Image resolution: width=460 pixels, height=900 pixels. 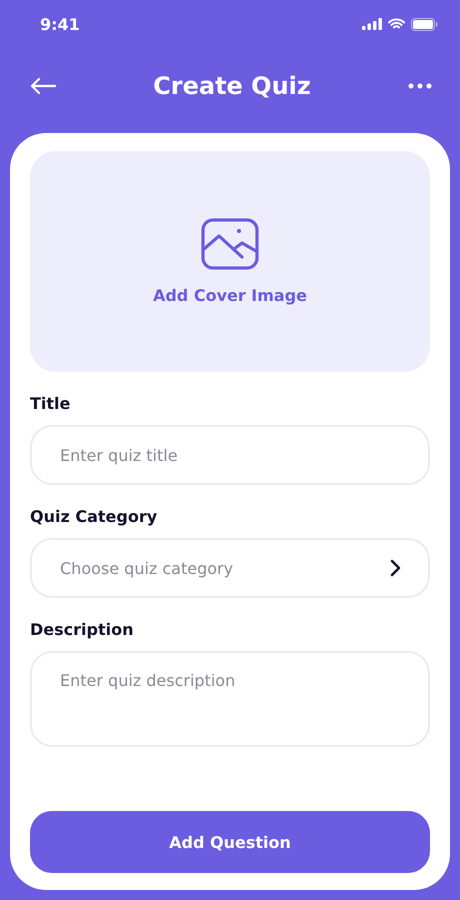 I want to click on signal-icon, so click(x=372, y=24).